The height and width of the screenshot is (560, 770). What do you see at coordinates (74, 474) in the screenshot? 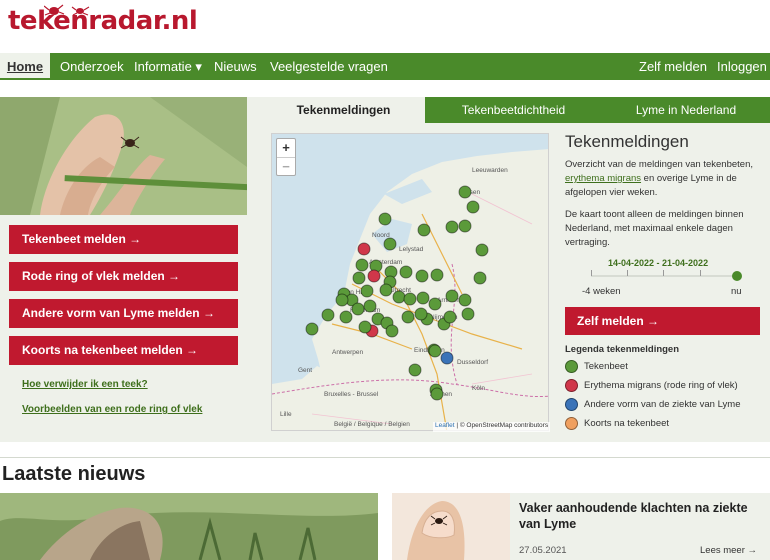
I see `news-heading: Laatste nieuws` at bounding box center [74, 474].